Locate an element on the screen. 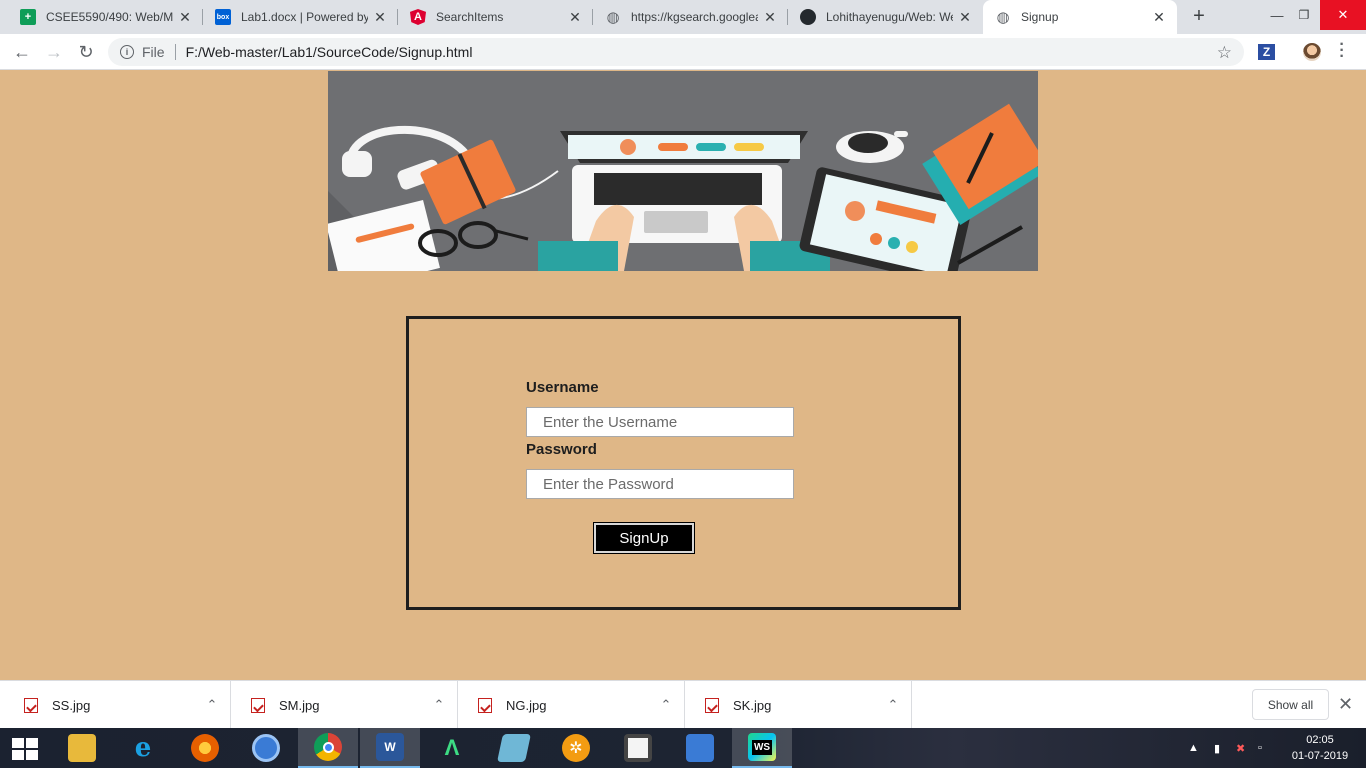 The image size is (1366, 768). internet-explorer-icon: e is located at coordinates (143, 748).